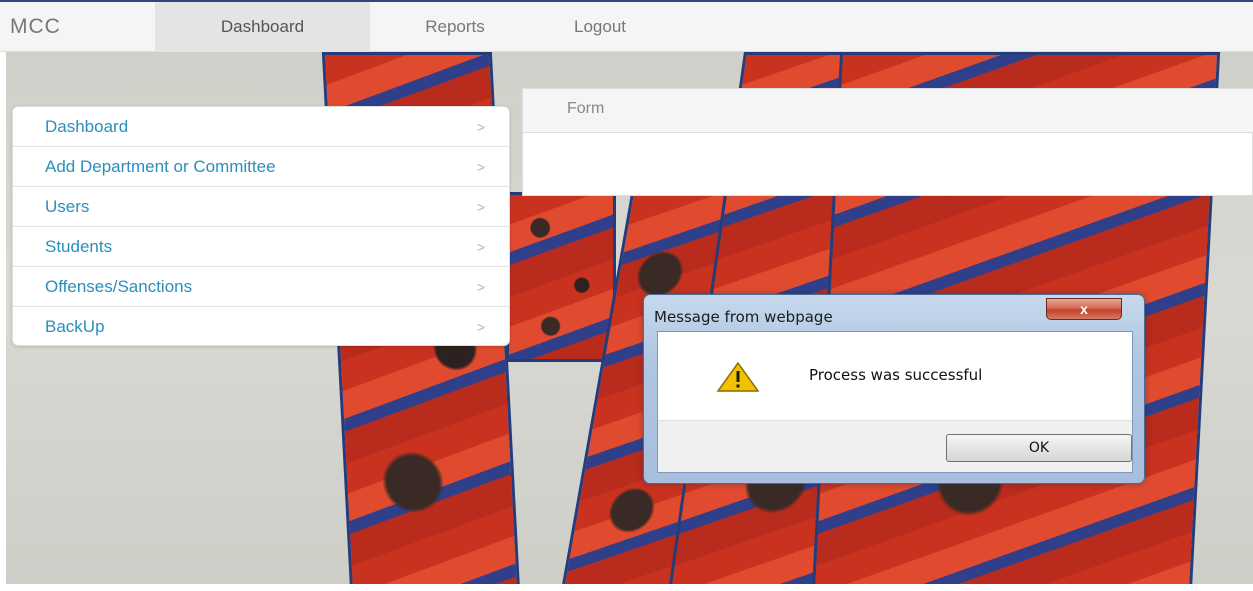 This screenshot has height=591, width=1253. I want to click on side-item-offenses: Offenses/Sanctions >, so click(261, 287).